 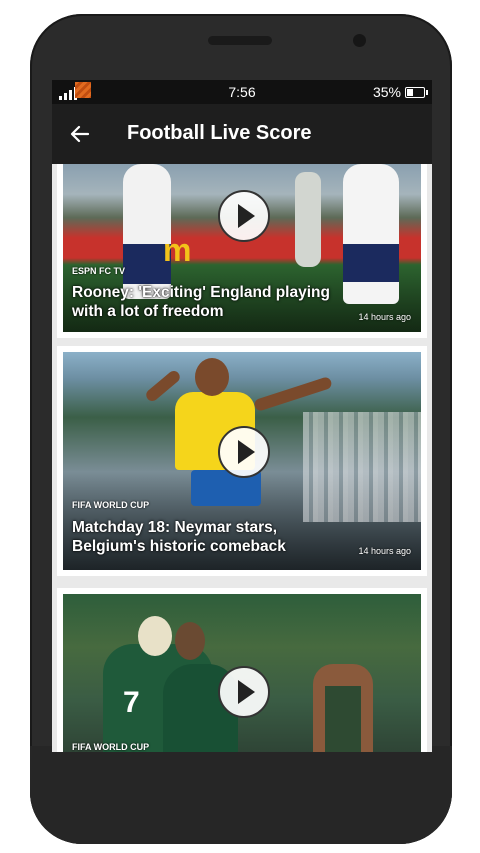 I want to click on status-bar: 7:56 35%, so click(x=242, y=92).